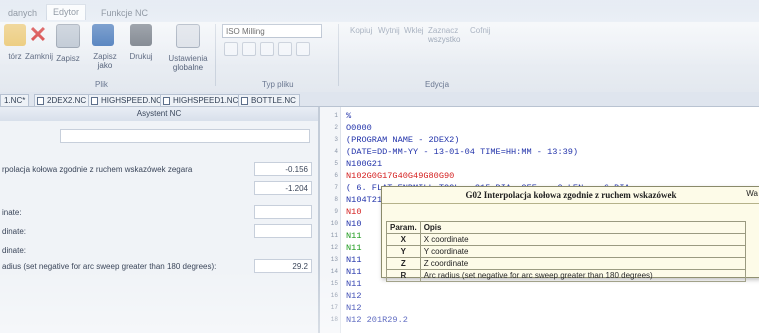 Image resolution: width=759 pixels, height=333 pixels. What do you see at coordinates (752, 193) in the screenshot?
I see `tooltip-wa: Wa` at bounding box center [752, 193].